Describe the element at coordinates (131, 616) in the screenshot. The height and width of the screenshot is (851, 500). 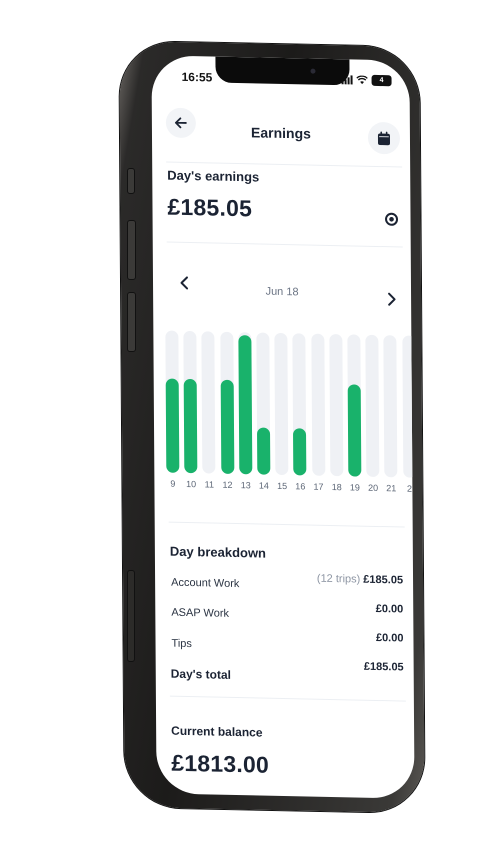
I see `sim-tray` at that location.